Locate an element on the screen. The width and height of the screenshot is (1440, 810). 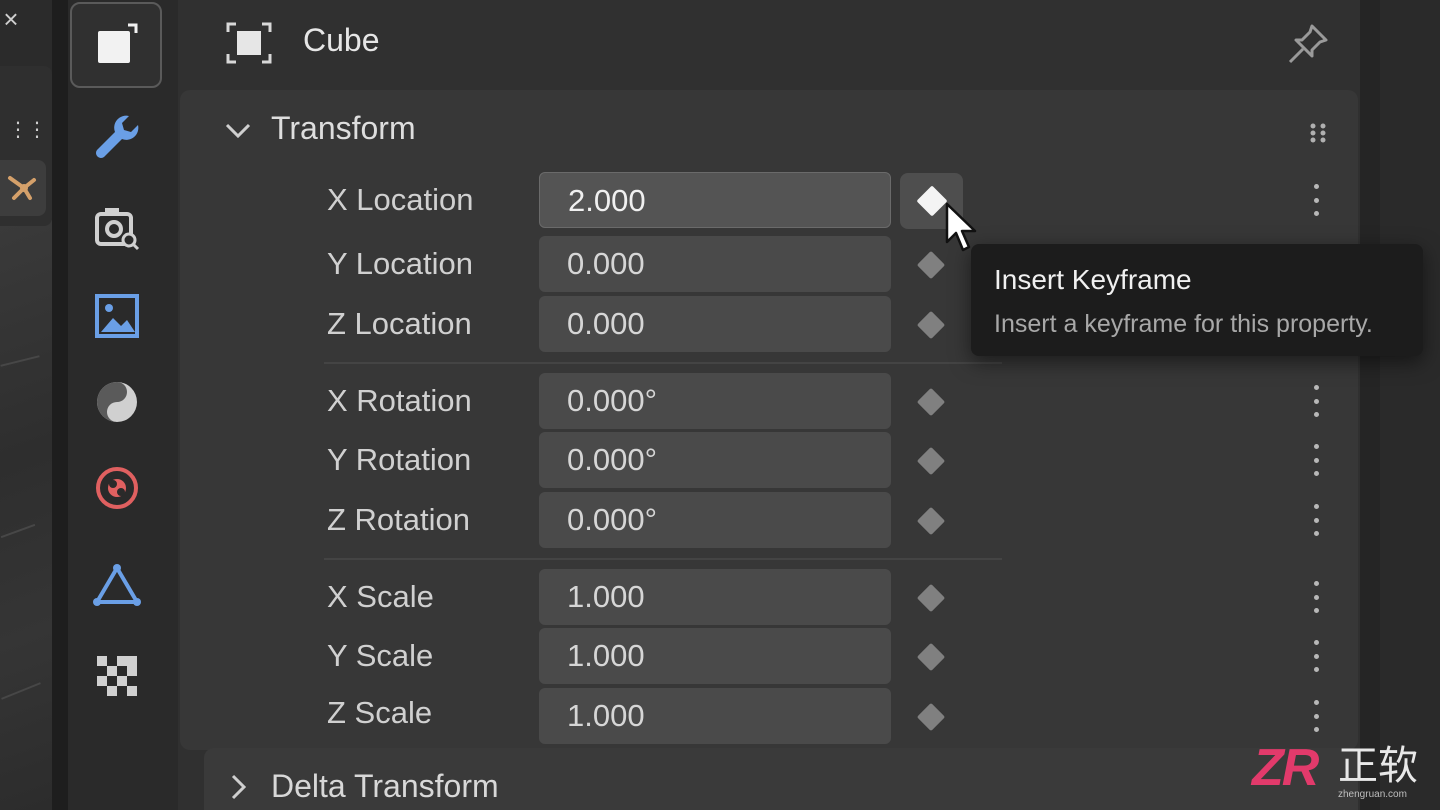
triangle-icon is located at coordinates (117, 585).